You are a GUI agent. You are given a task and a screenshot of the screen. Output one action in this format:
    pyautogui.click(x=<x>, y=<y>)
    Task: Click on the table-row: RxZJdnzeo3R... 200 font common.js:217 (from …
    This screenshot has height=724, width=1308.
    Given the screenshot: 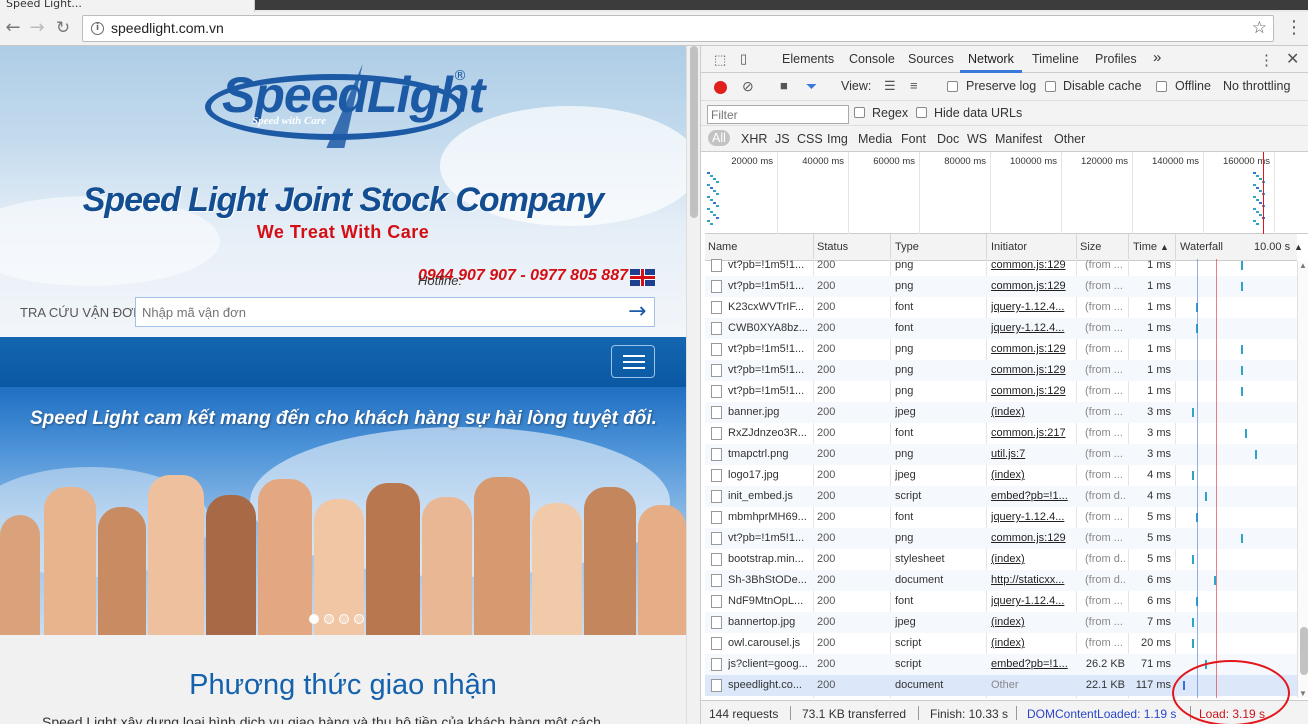 What is the action you would take?
    pyautogui.click(x=1001, y=433)
    